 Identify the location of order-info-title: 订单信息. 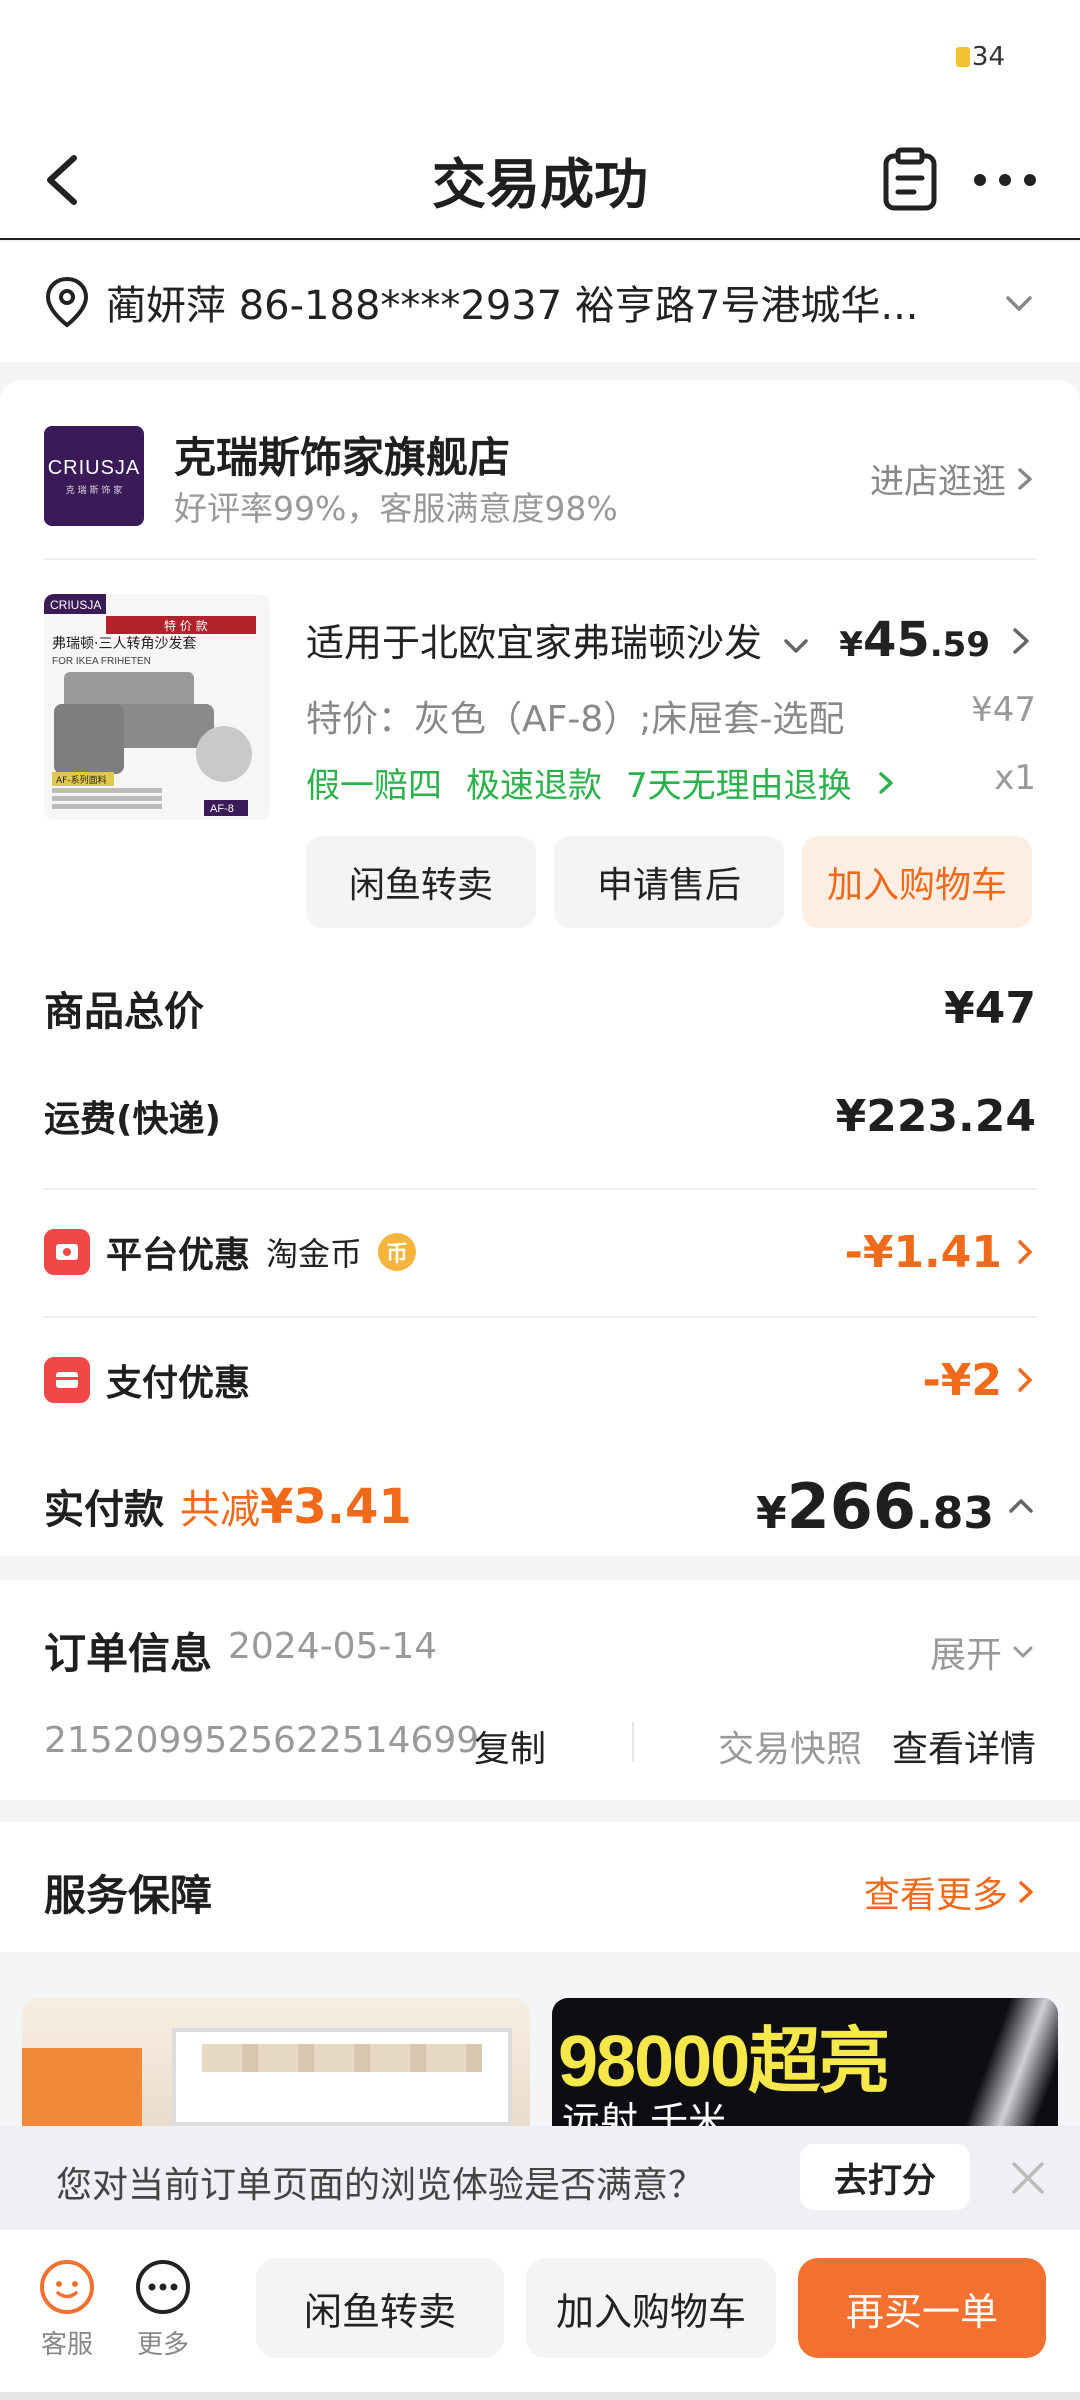
(128, 1653).